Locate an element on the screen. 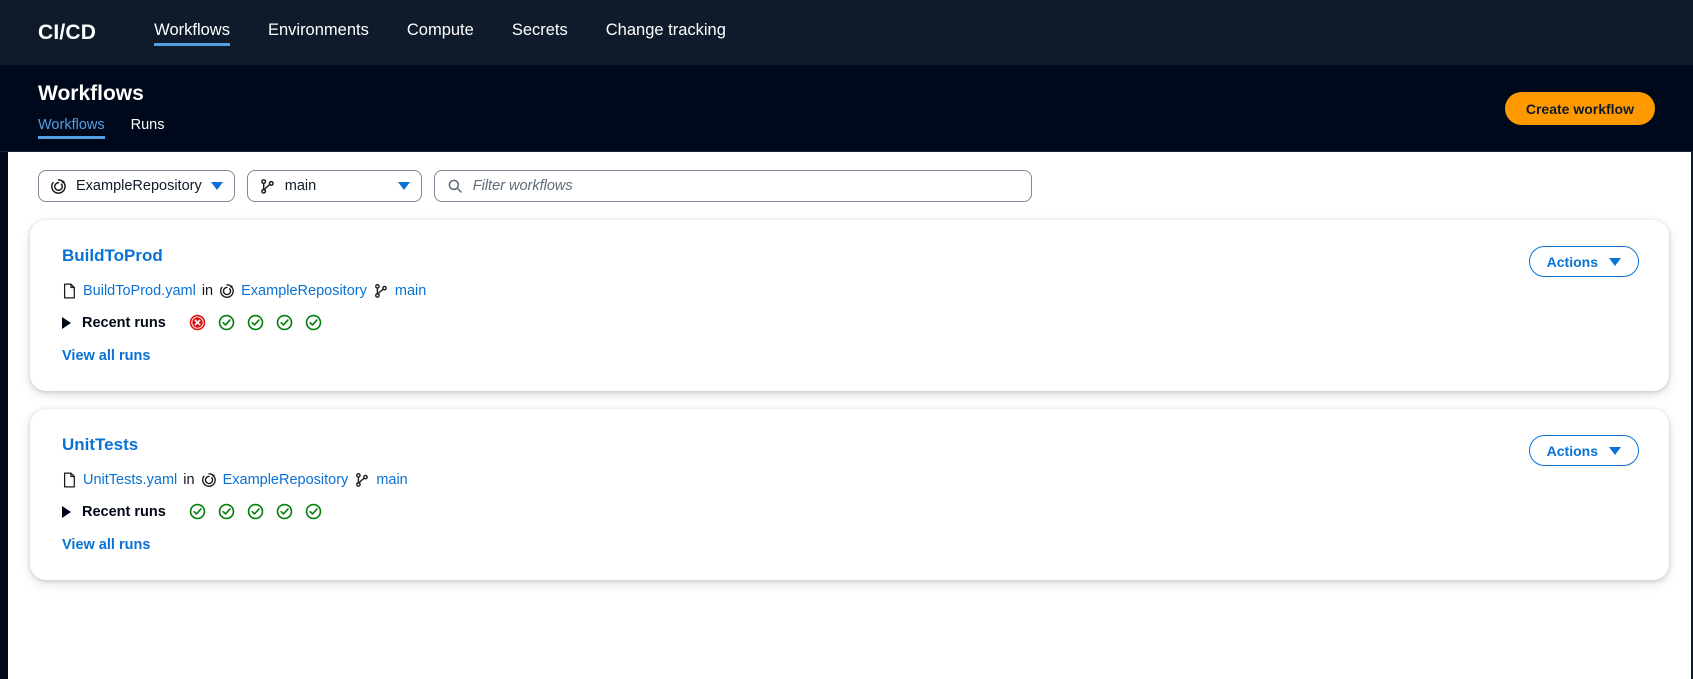  create-workflow-button: Create workflow is located at coordinates (1579, 108).